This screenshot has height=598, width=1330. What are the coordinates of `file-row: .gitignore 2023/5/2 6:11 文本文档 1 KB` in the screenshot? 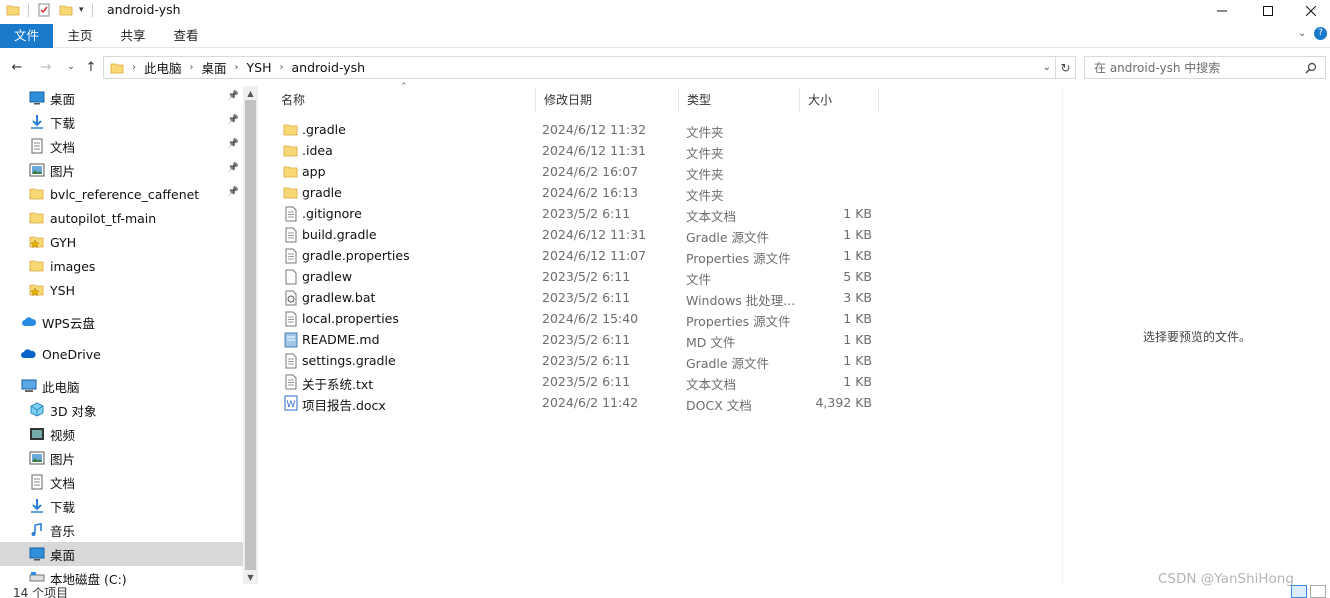 It's located at (581, 213).